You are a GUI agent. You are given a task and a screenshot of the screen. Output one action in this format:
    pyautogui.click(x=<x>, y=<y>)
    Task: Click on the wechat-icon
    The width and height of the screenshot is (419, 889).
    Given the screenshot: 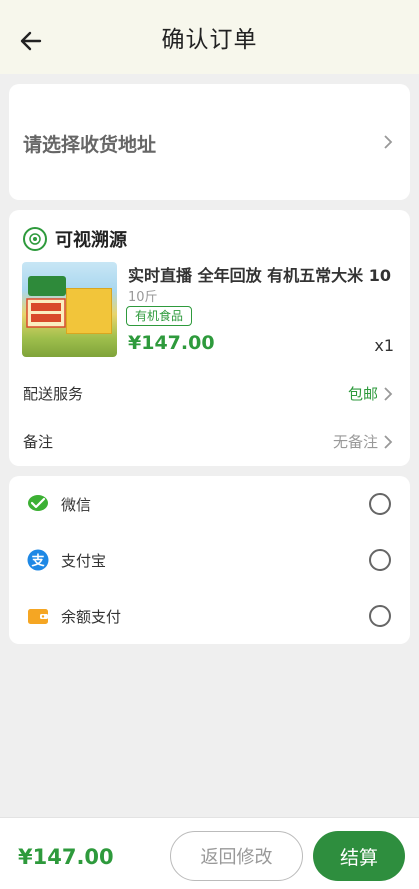 What is the action you would take?
    pyautogui.click(x=38, y=504)
    